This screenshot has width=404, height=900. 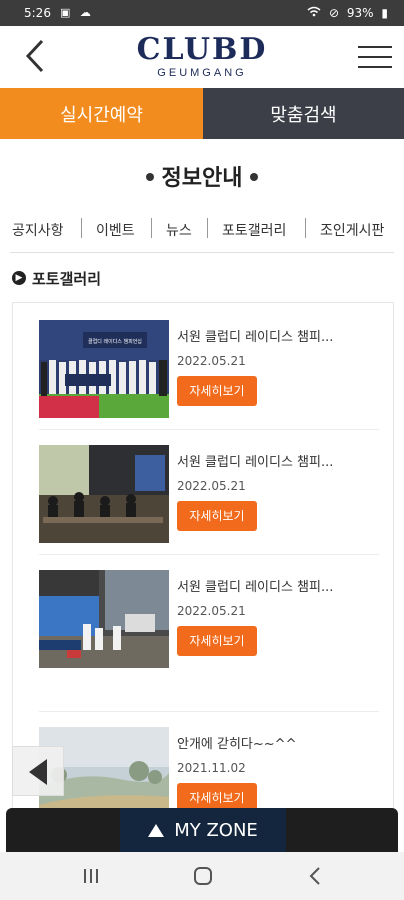 I want to click on hamburger-menu-button, so click(x=375, y=58).